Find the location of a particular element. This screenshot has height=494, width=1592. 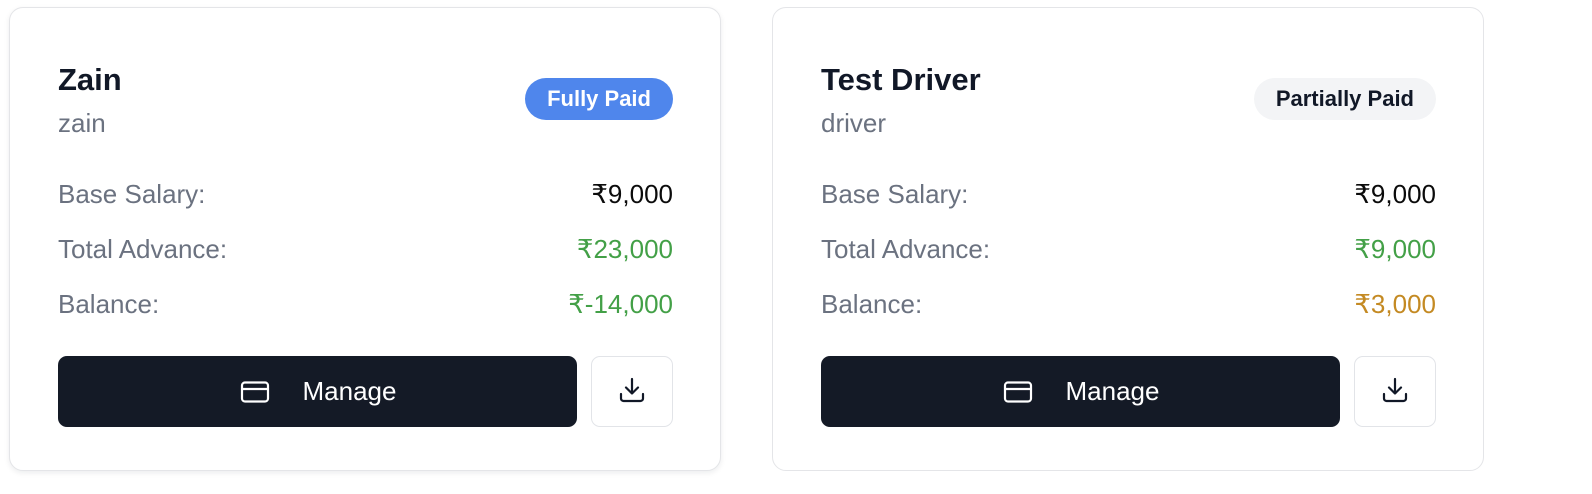

total-advance-value: ₹23,000 is located at coordinates (624, 249).